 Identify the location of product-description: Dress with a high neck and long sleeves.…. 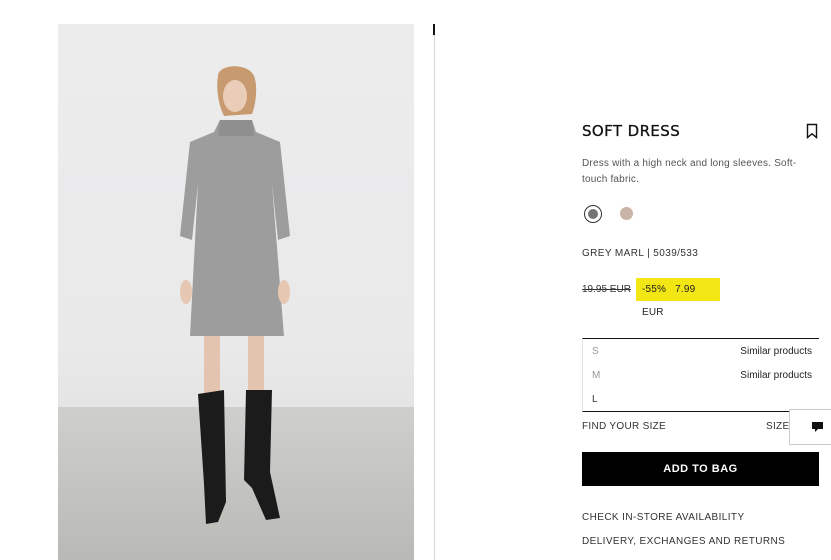
(689, 171).